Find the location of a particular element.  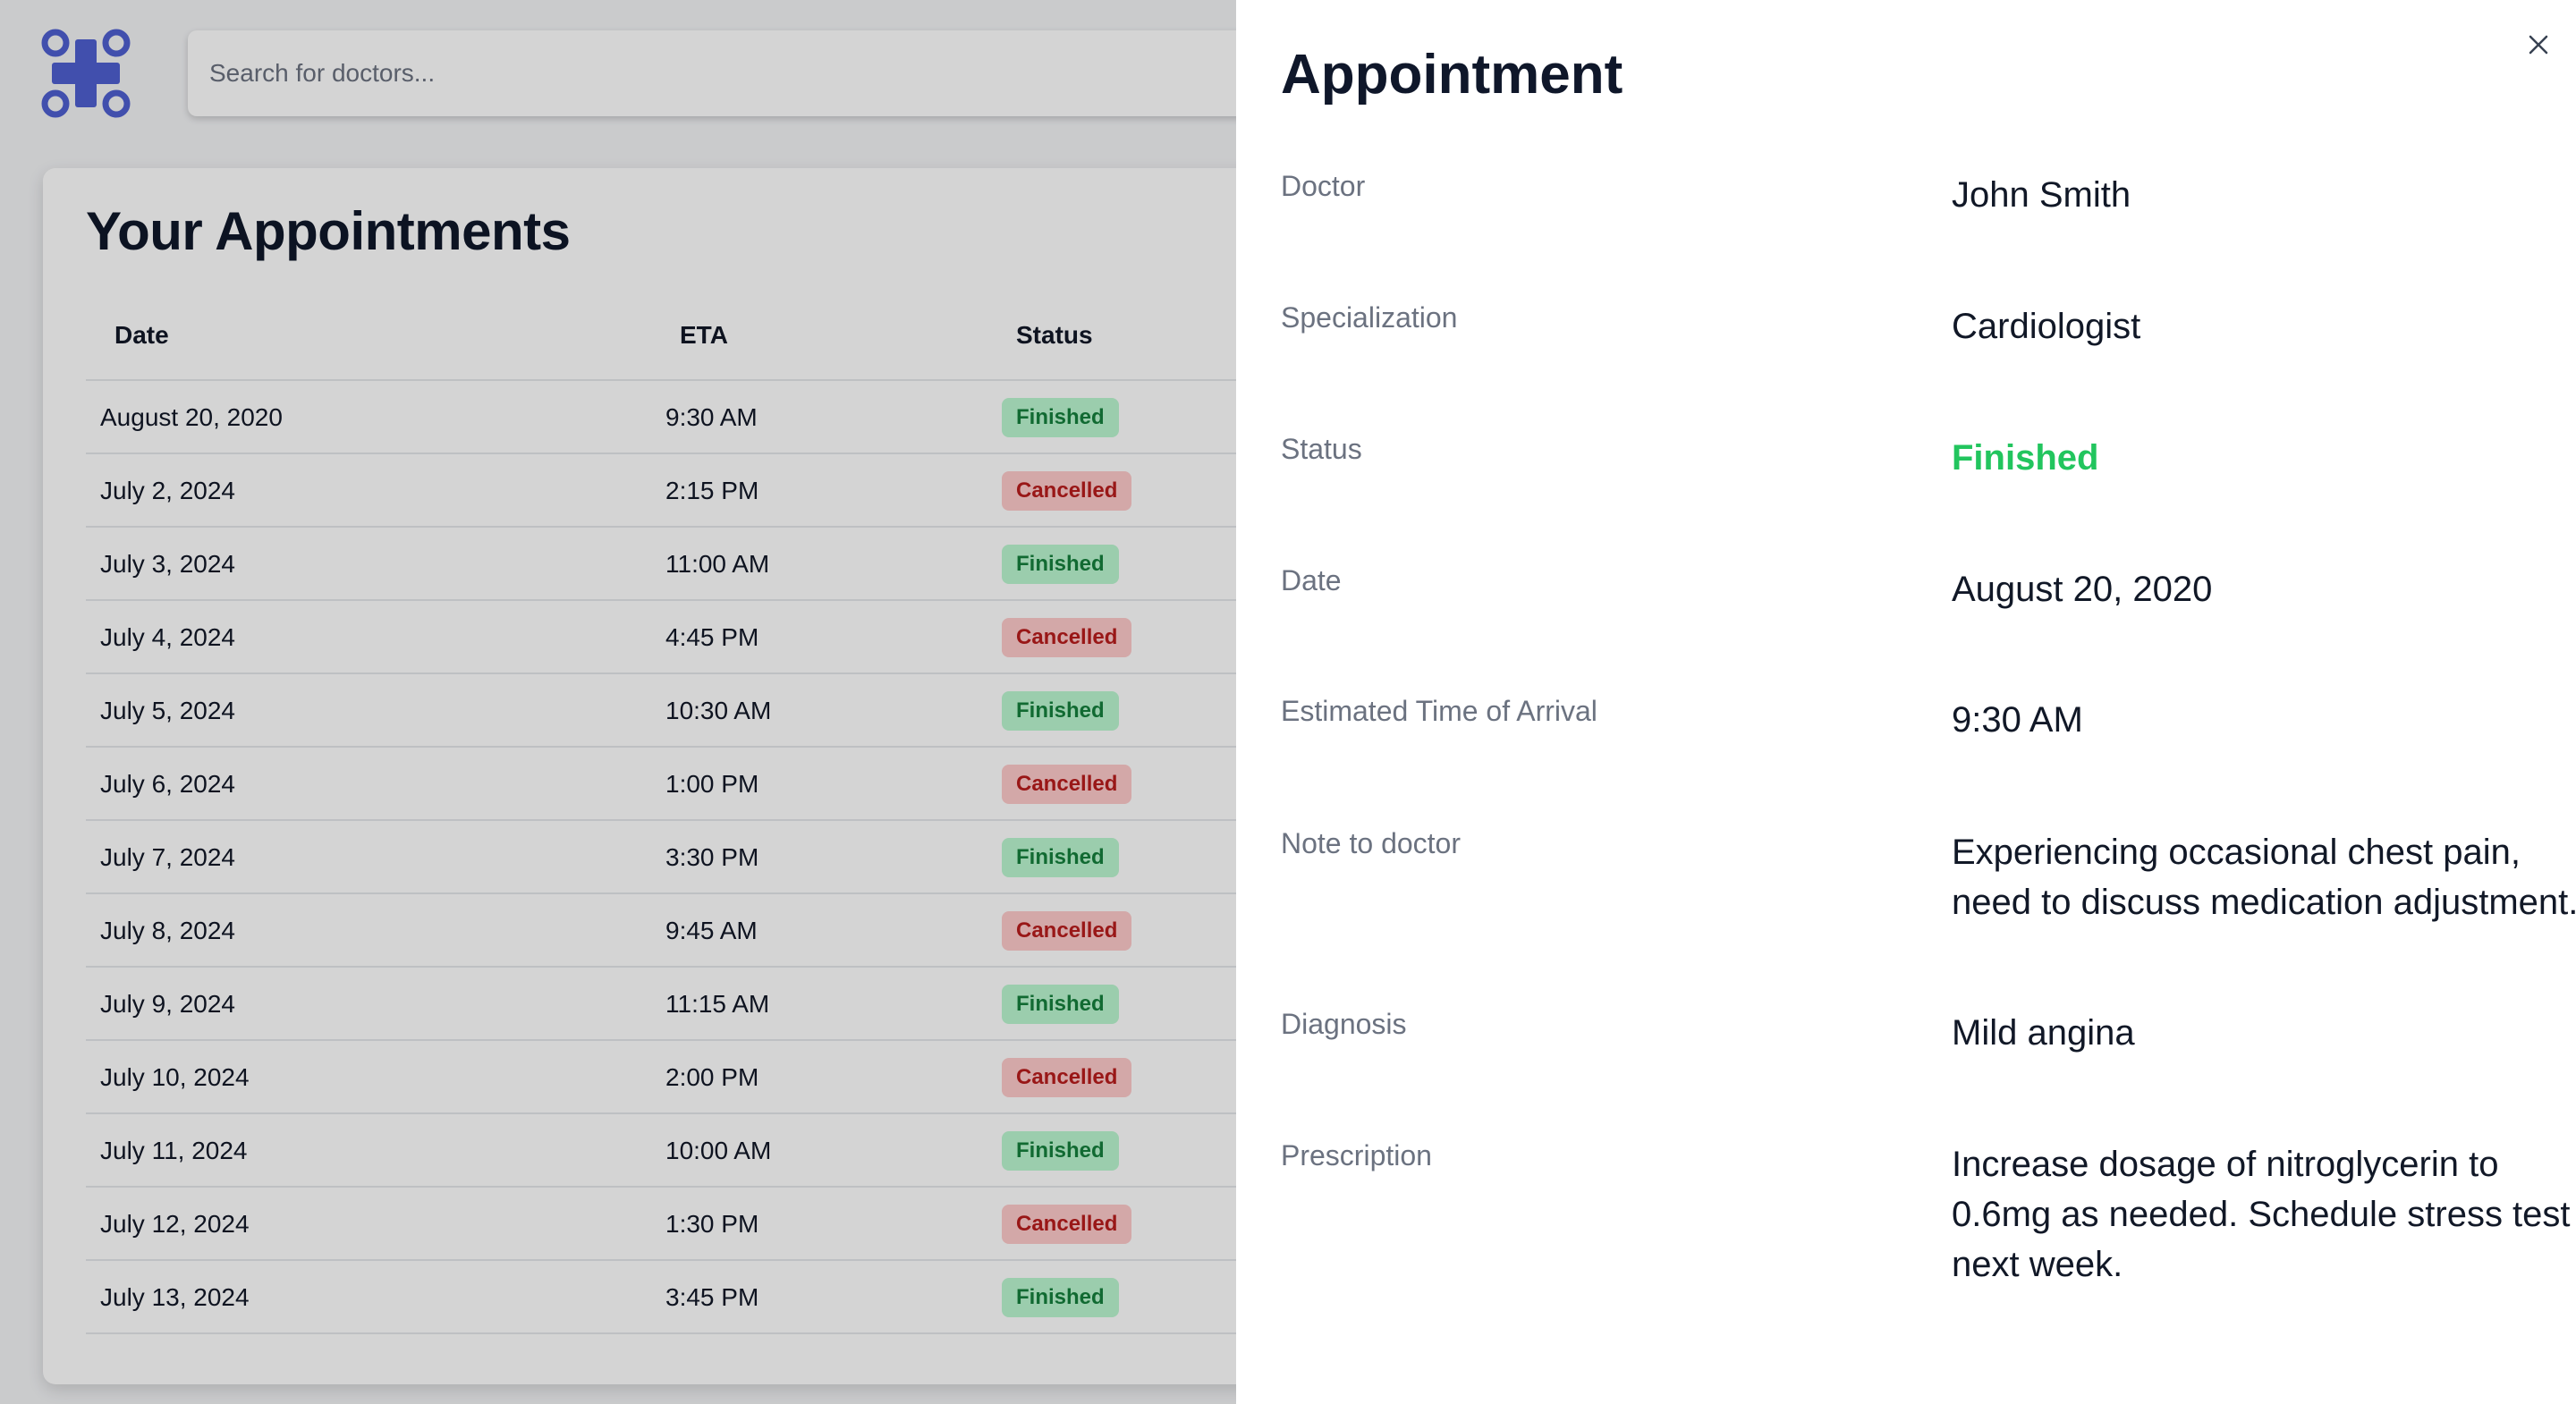

specialization-value: Cardiologist is located at coordinates (2046, 327).